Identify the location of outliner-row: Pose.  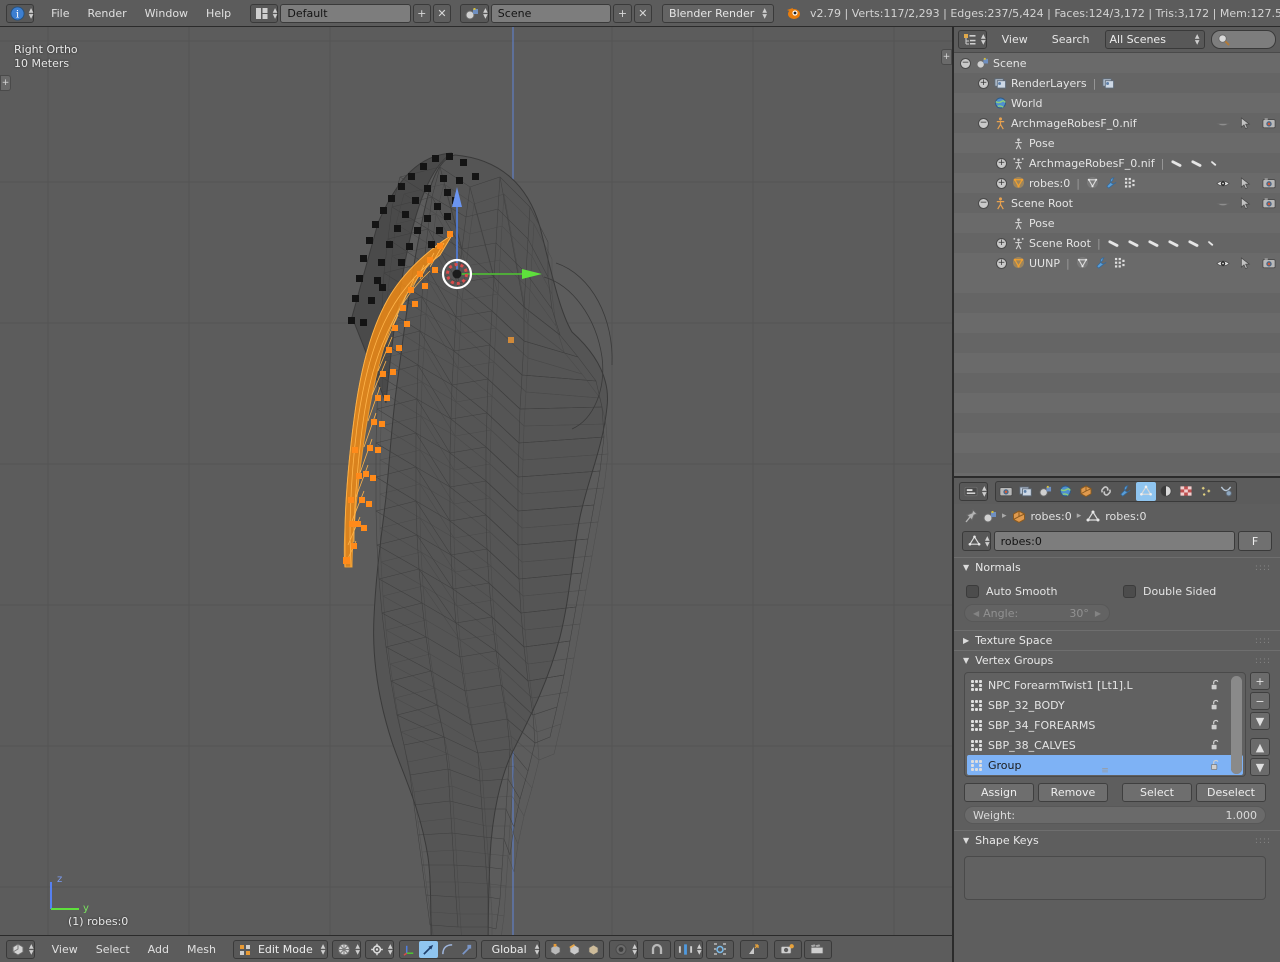
(1117, 143).